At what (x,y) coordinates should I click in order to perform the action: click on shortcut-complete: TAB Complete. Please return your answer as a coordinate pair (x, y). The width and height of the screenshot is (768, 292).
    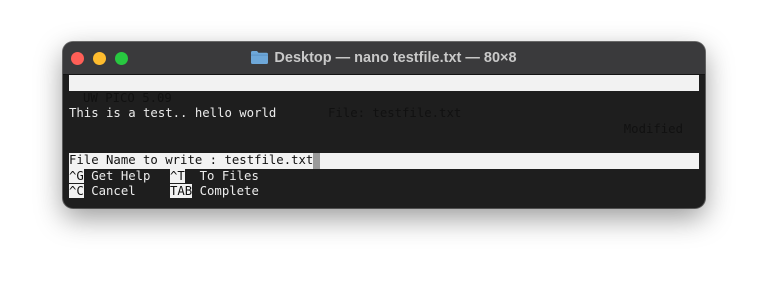
    Looking at the image, I should click on (214, 192).